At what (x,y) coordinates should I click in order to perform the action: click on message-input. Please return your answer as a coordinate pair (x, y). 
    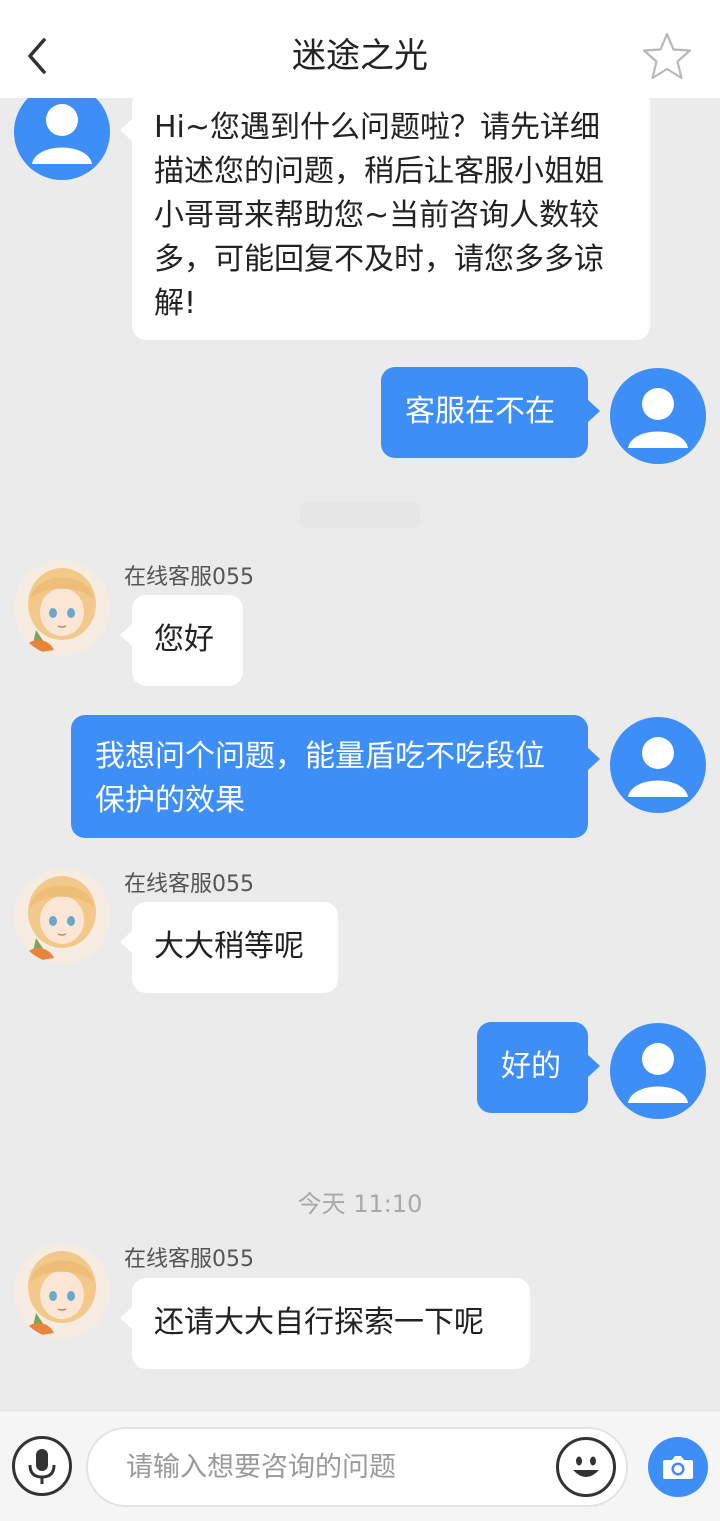
    Looking at the image, I should click on (357, 1467).